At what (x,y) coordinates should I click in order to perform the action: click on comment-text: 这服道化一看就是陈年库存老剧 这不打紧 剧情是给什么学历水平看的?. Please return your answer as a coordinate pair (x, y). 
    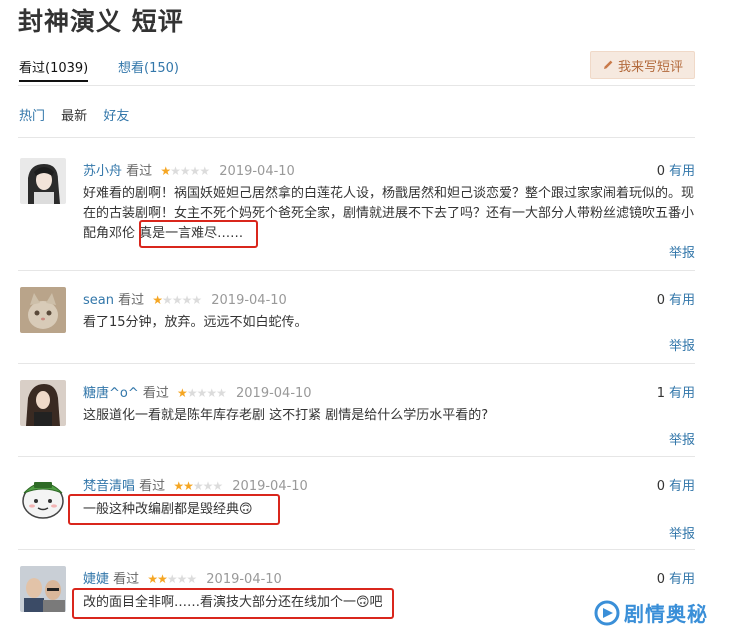
    Looking at the image, I should click on (286, 415).